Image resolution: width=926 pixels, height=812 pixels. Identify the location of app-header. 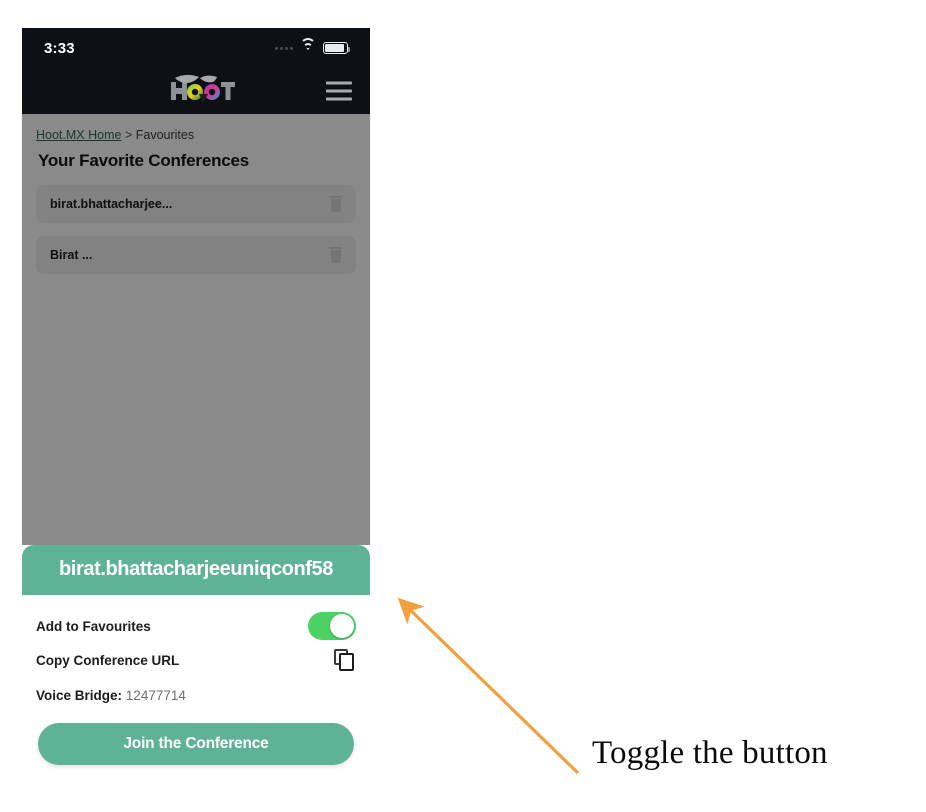
(196, 91).